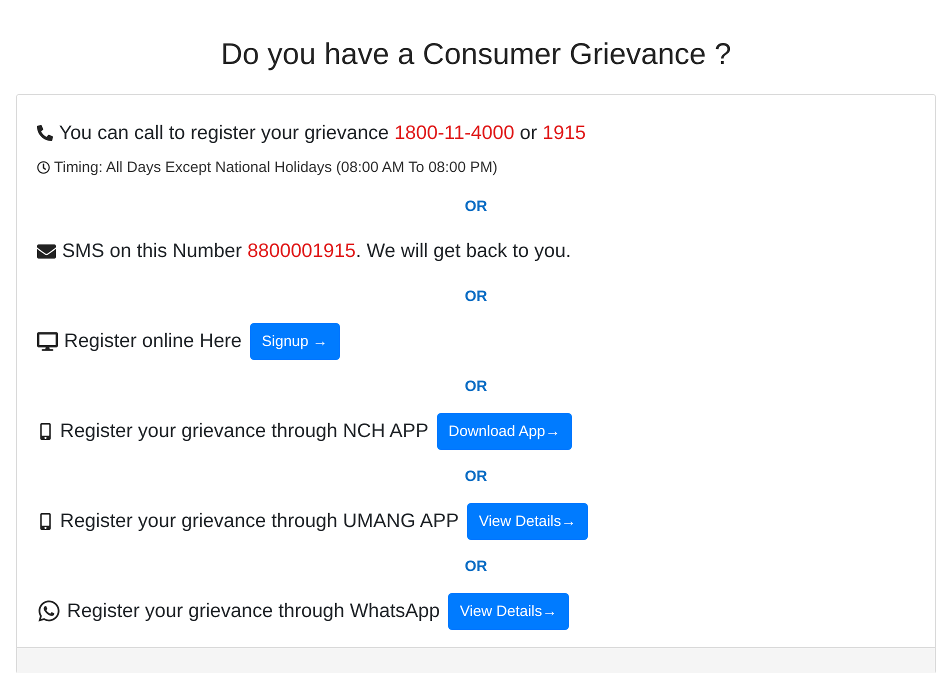  What do you see at coordinates (153, 341) in the screenshot?
I see `option-text: Register online Here` at bounding box center [153, 341].